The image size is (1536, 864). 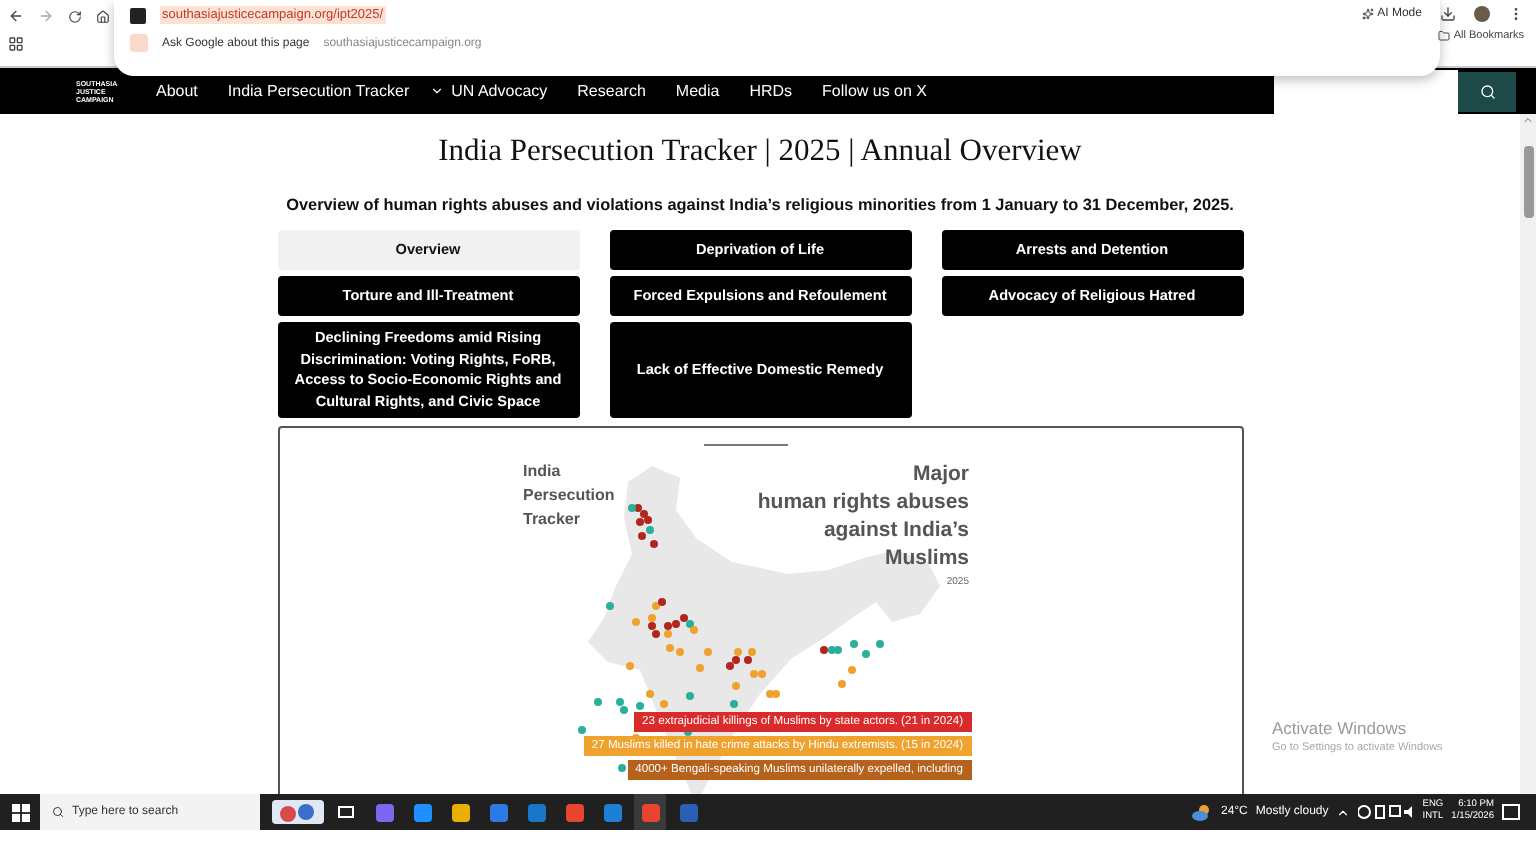 I want to click on infographic-heading: Major human rights abuses against India’s Muslims, so click(x=863, y=516).